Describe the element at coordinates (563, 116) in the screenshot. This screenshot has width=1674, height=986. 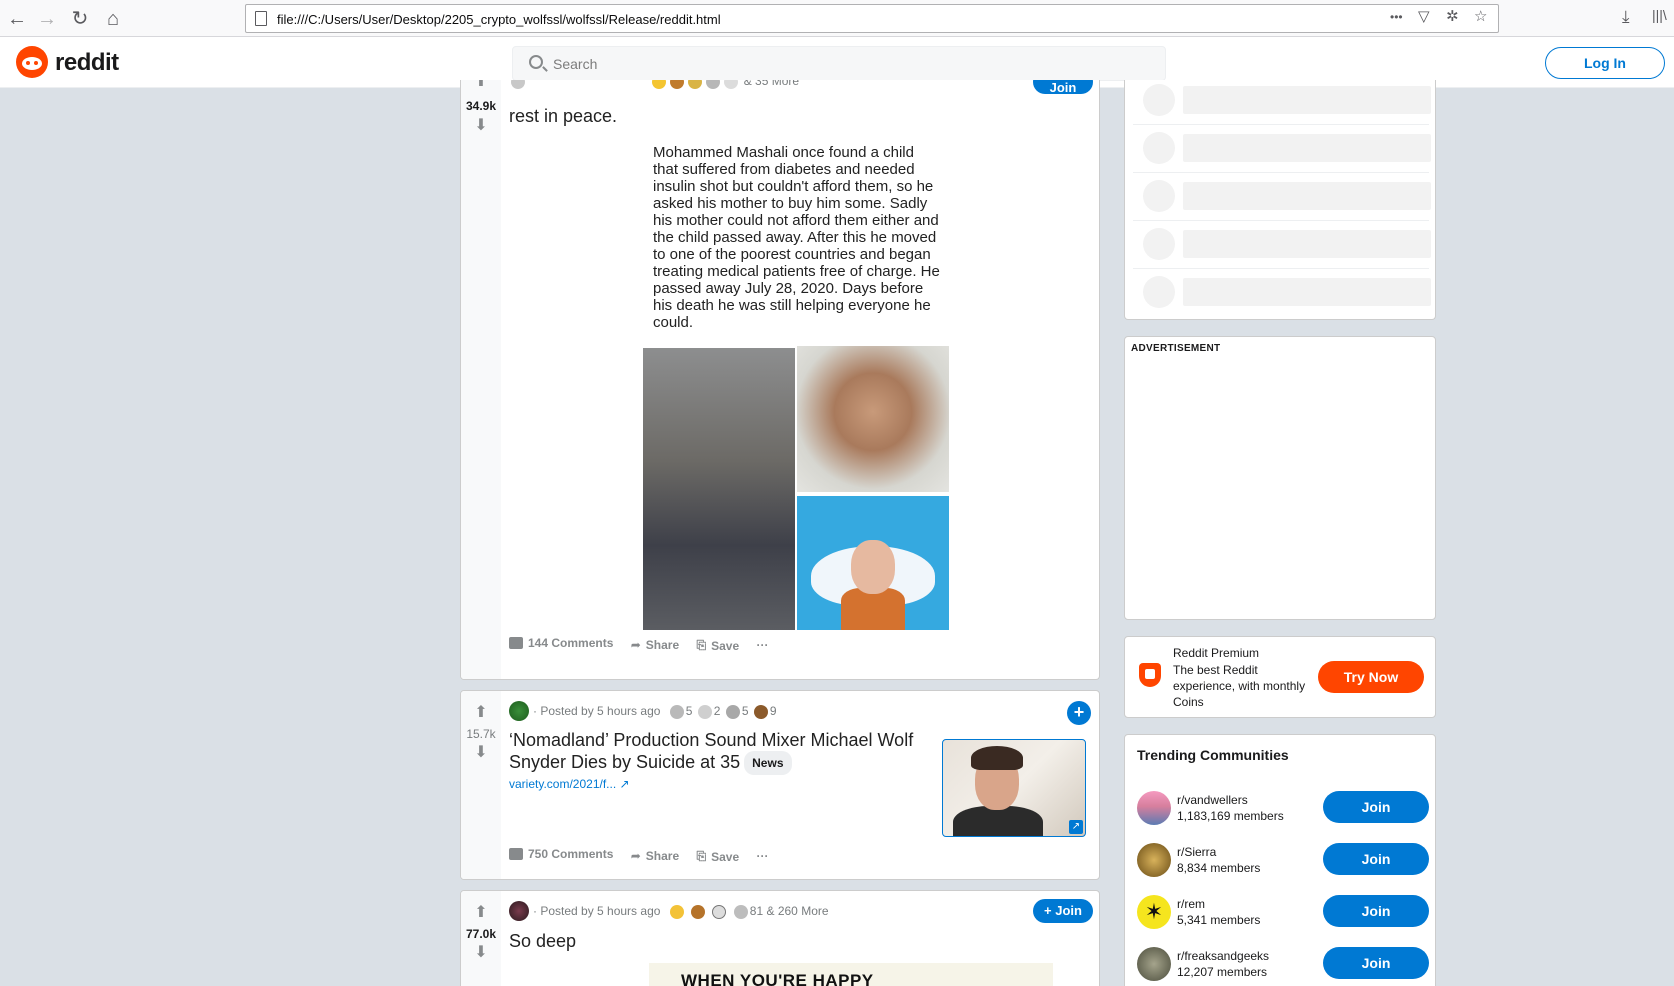
I see `post-title: rest in peace.` at that location.